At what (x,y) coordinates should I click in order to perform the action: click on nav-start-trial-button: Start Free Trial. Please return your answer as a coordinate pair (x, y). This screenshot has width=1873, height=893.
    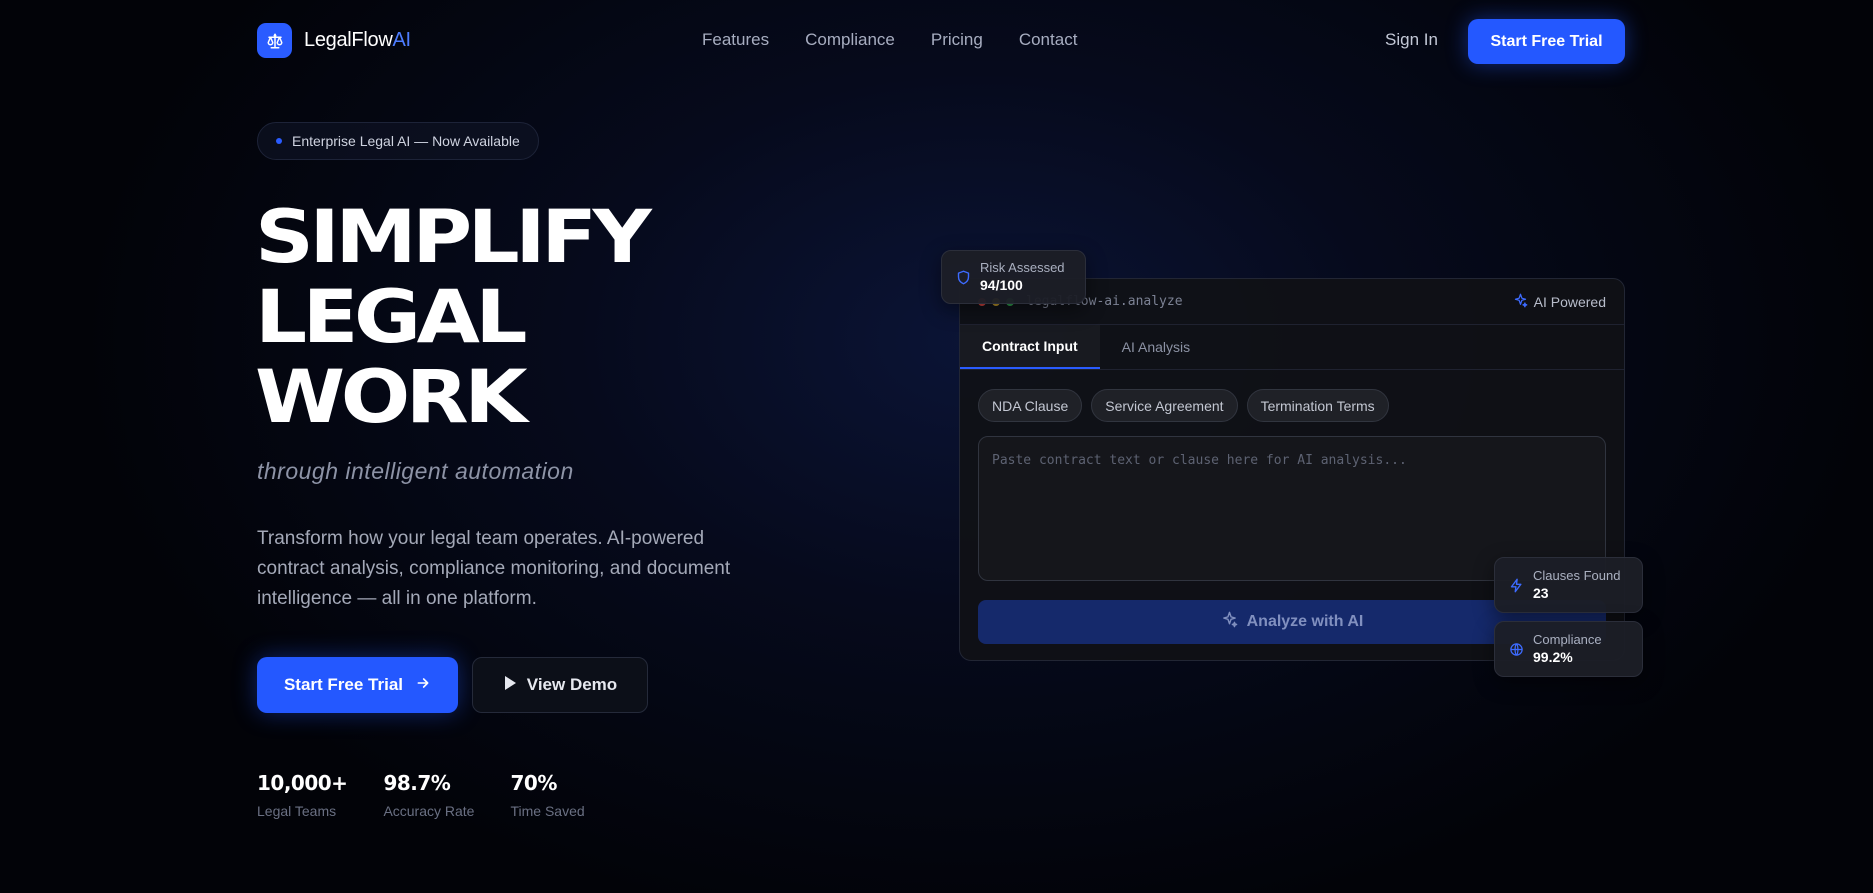
    Looking at the image, I should click on (1546, 41).